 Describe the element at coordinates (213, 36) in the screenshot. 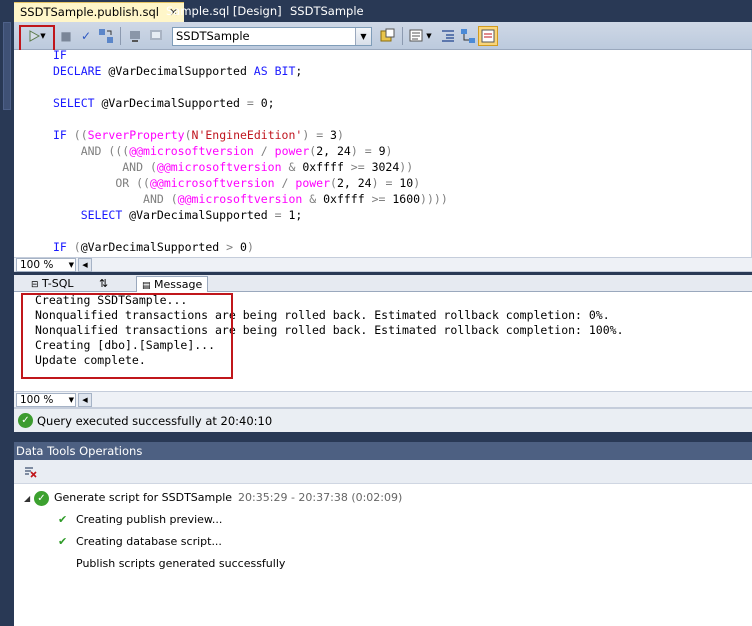

I see `database-selector-value: SSDTSample` at that location.